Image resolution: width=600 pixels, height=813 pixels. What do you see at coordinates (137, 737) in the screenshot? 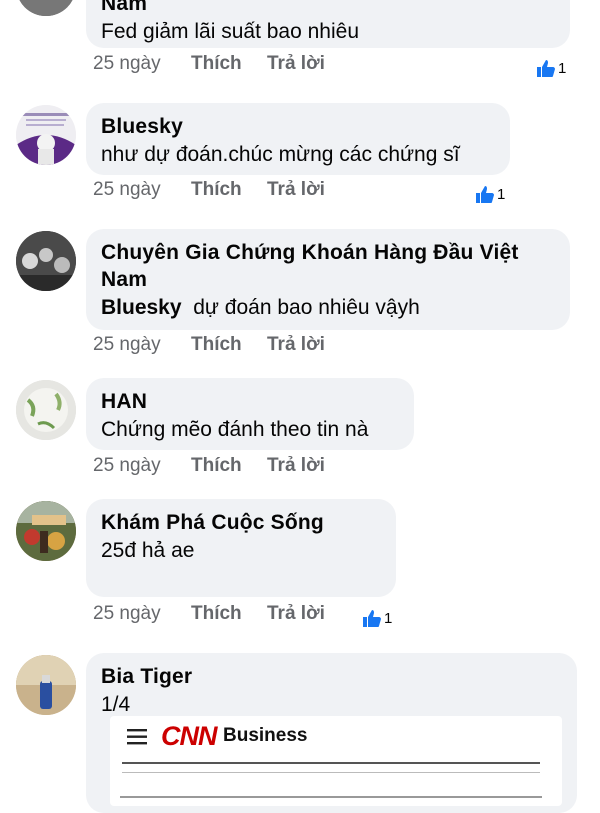
I see `hamburger-menu-icon` at bounding box center [137, 737].